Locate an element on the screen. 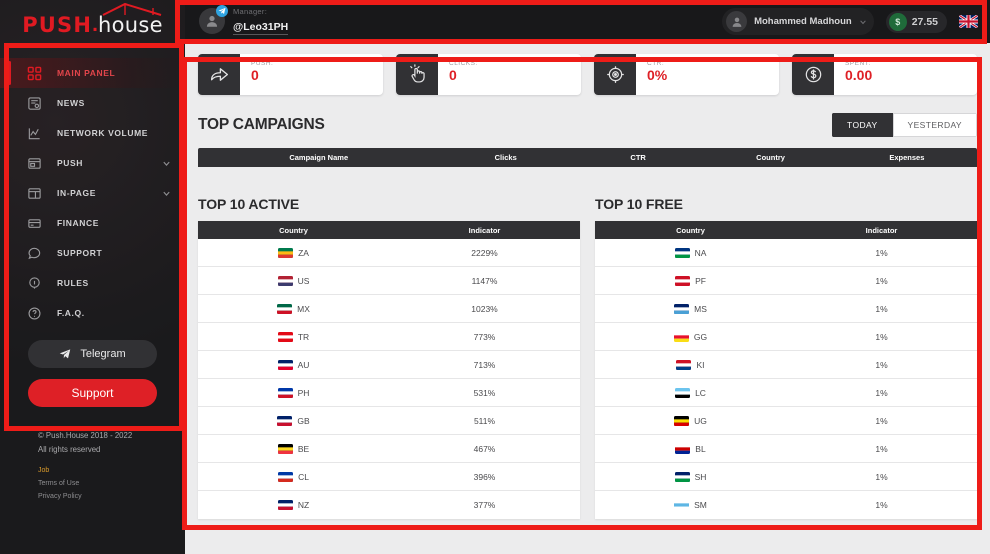 This screenshot has width=990, height=554. country-cell: LC is located at coordinates (690, 392).